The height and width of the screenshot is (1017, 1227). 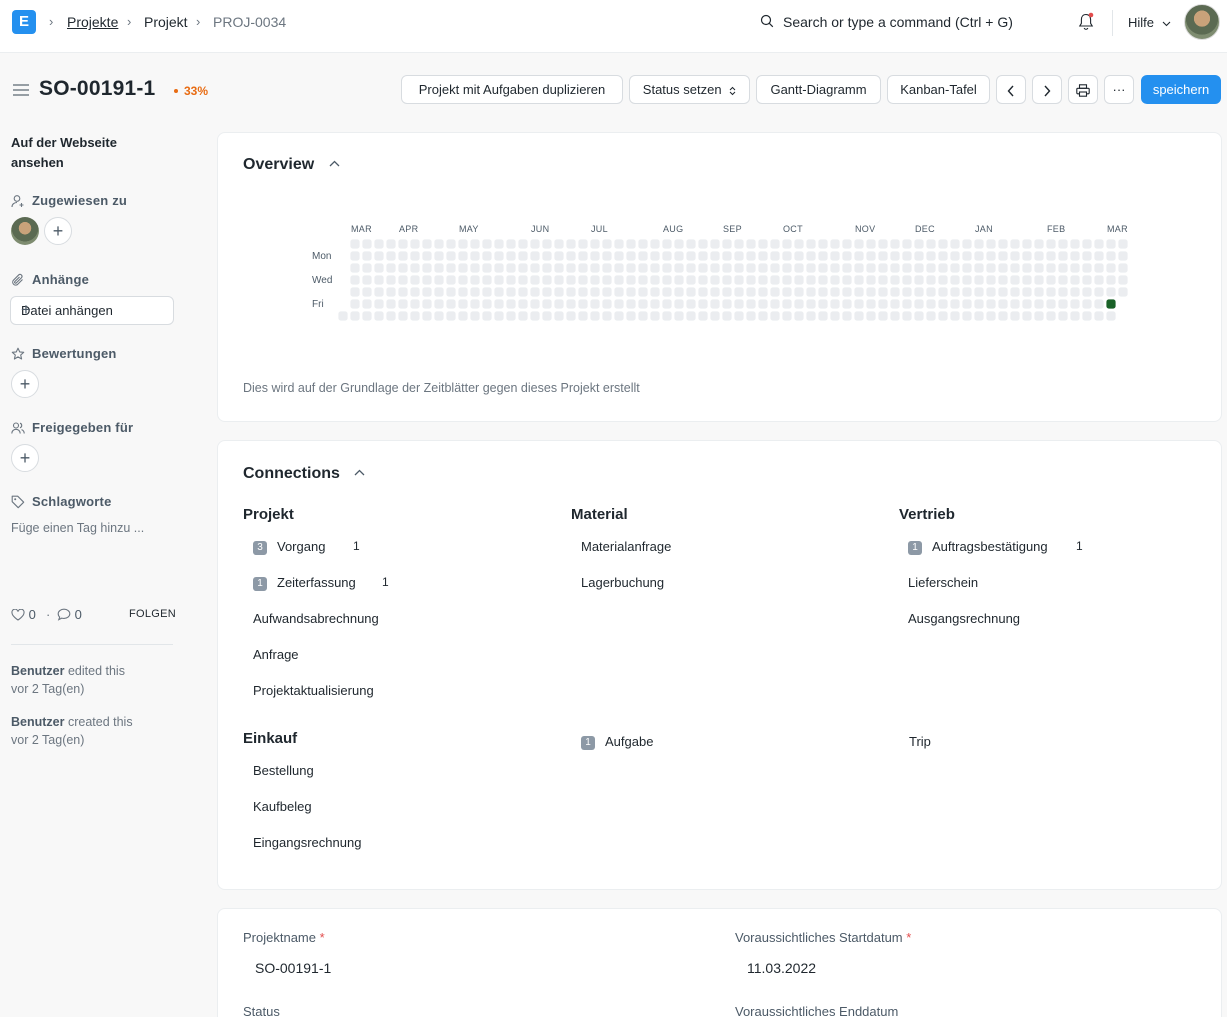 What do you see at coordinates (289, 547) in the screenshot?
I see `connection-vorgang: 3 Vorgang` at bounding box center [289, 547].